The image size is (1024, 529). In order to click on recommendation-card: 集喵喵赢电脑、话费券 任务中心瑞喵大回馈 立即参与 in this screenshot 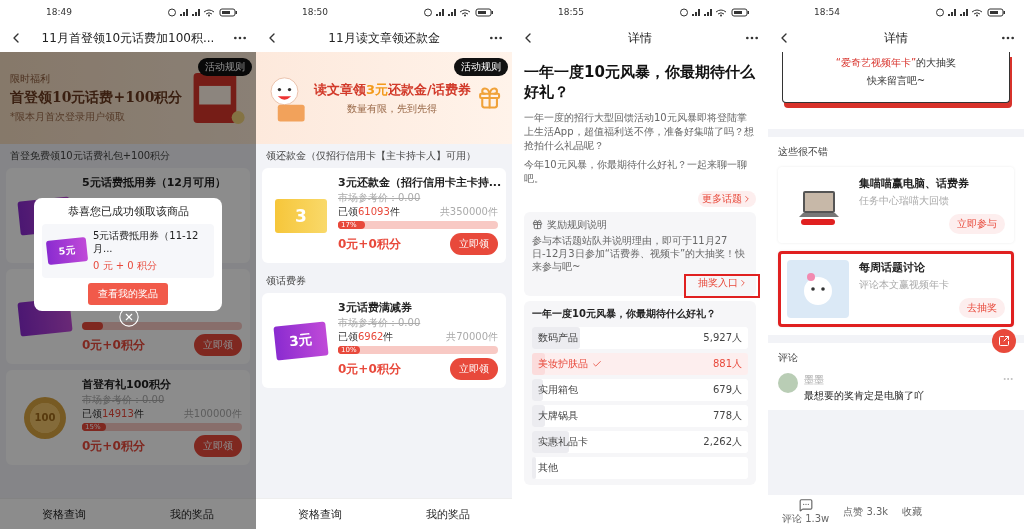, I will do `click(896, 205)`.